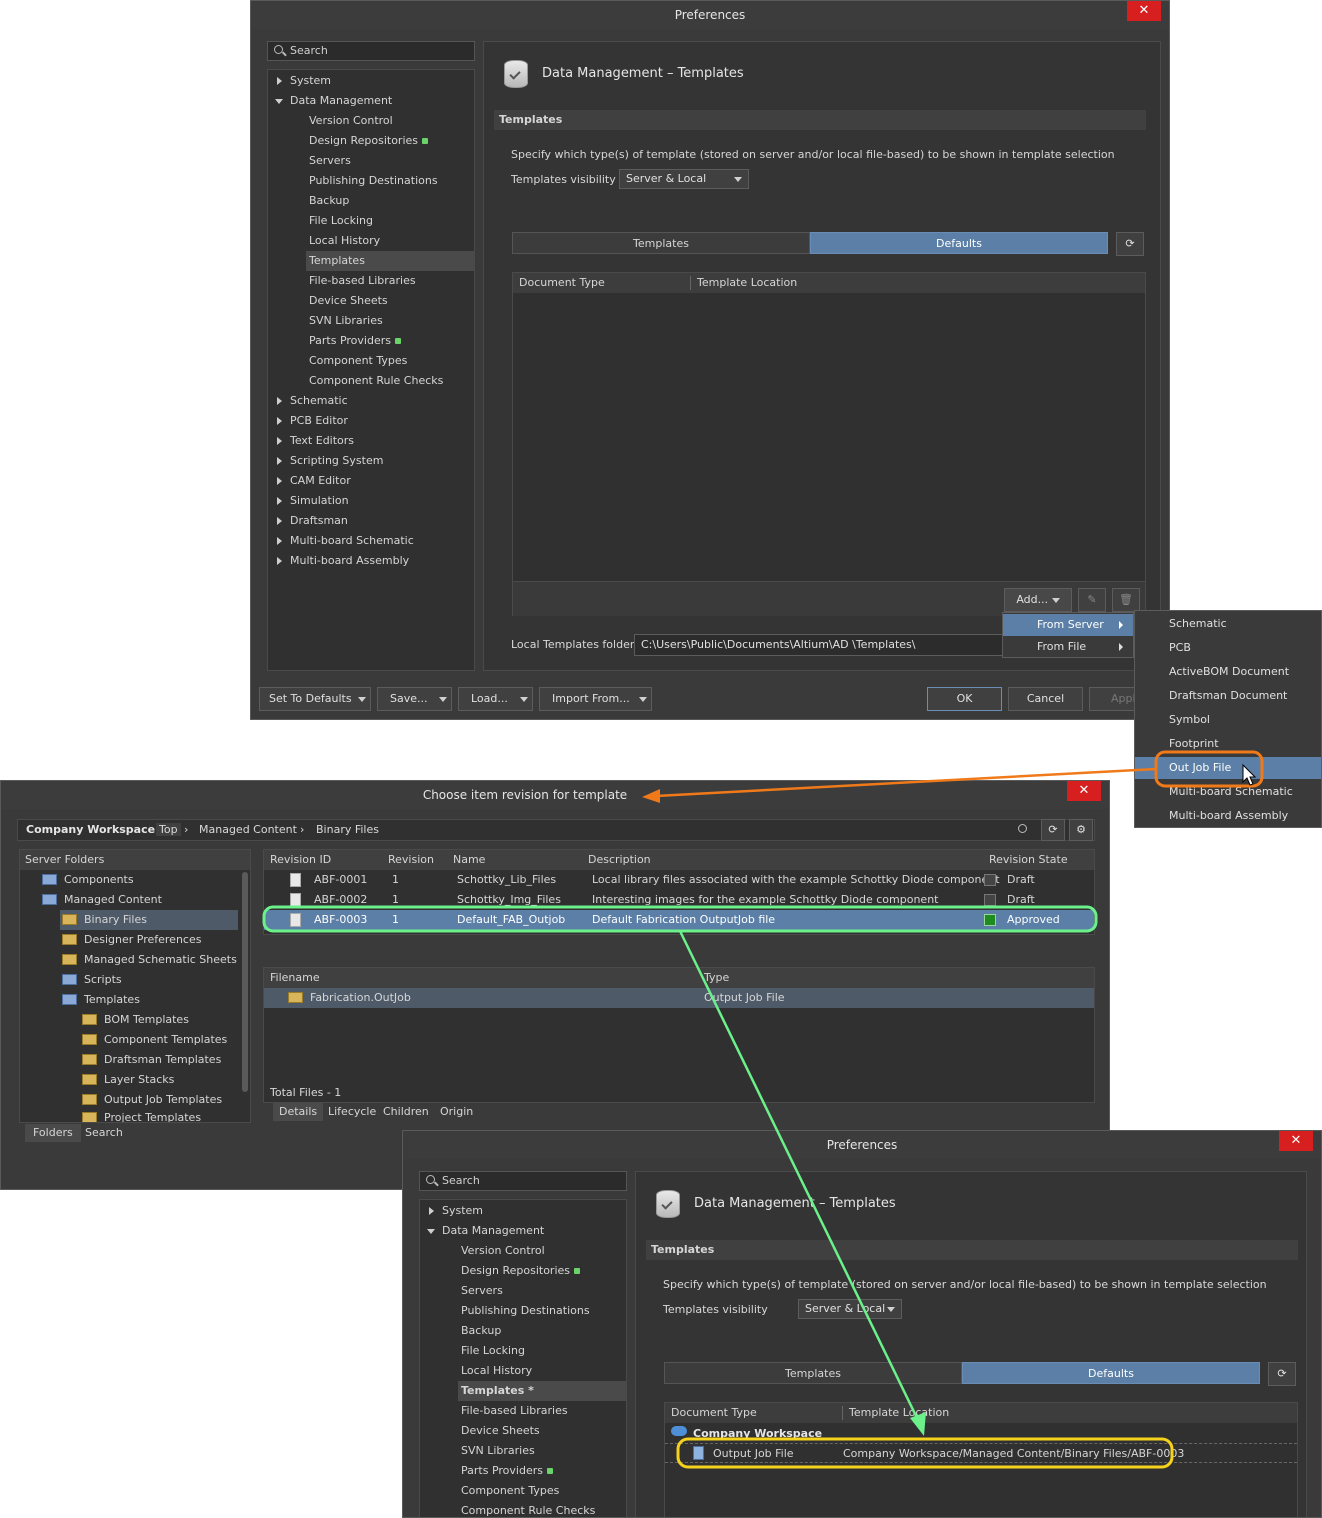  What do you see at coordinates (1144, 11) in the screenshot?
I see `close-button: ✕` at bounding box center [1144, 11].